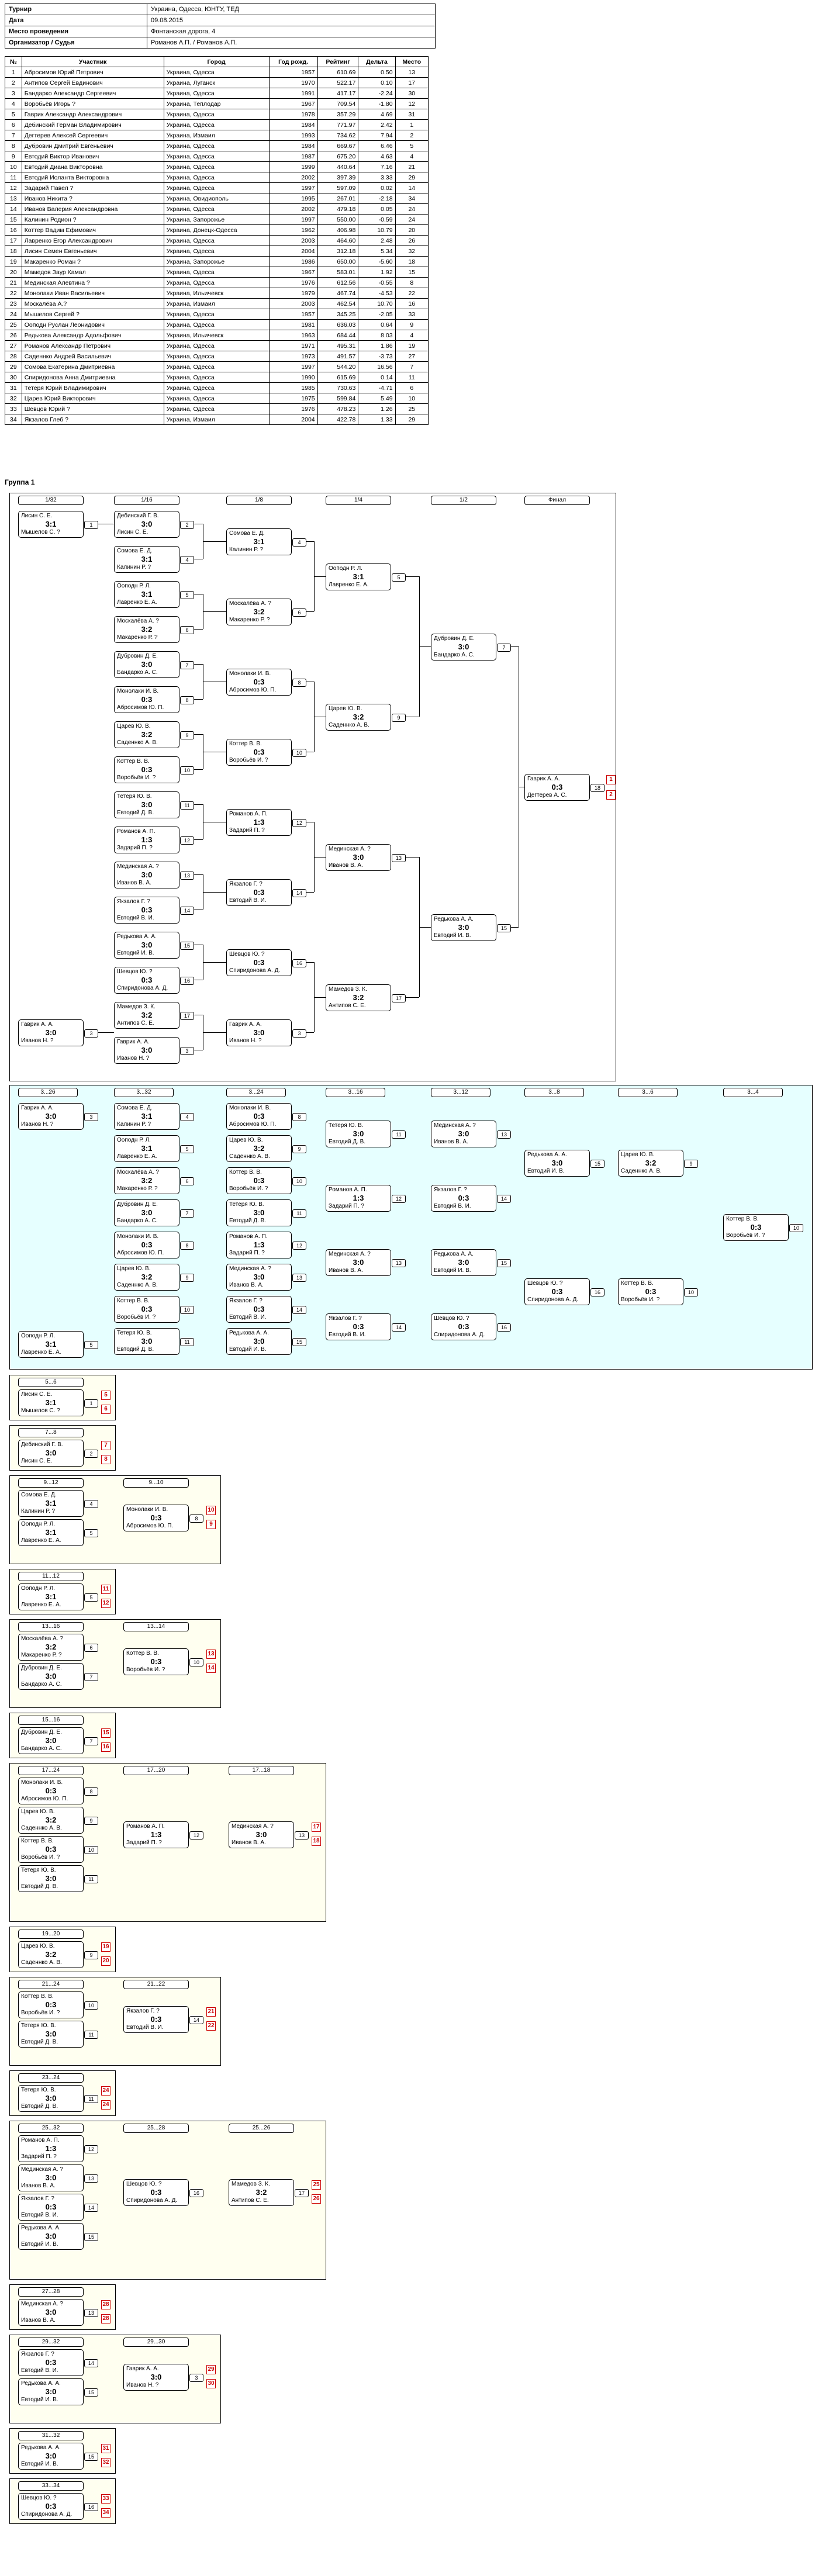 The image size is (829, 2576). What do you see at coordinates (504, 1134) in the screenshot?
I see `match-number: 13` at bounding box center [504, 1134].